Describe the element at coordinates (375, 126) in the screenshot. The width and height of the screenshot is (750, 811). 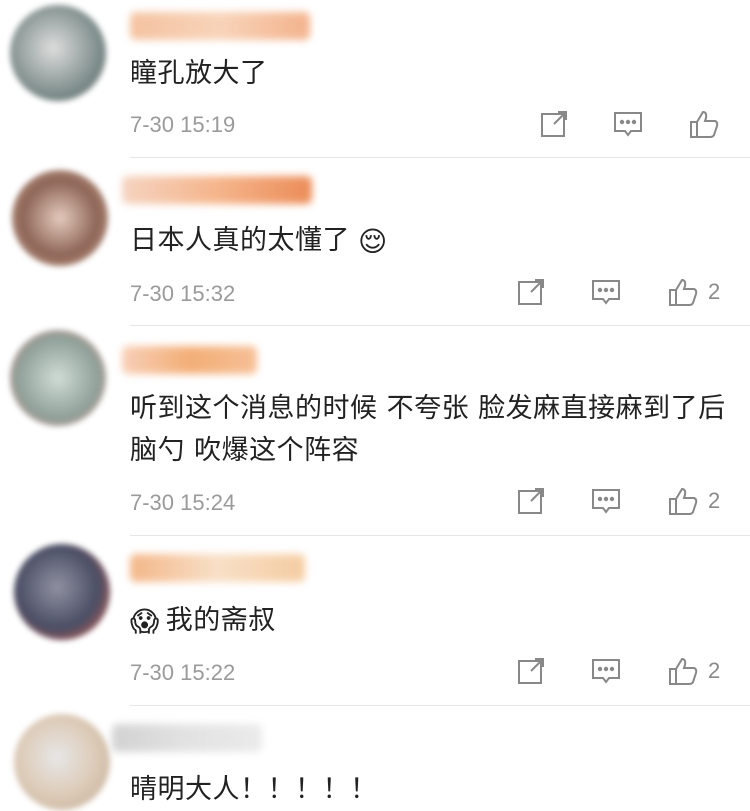
I see `comment-actions` at that location.